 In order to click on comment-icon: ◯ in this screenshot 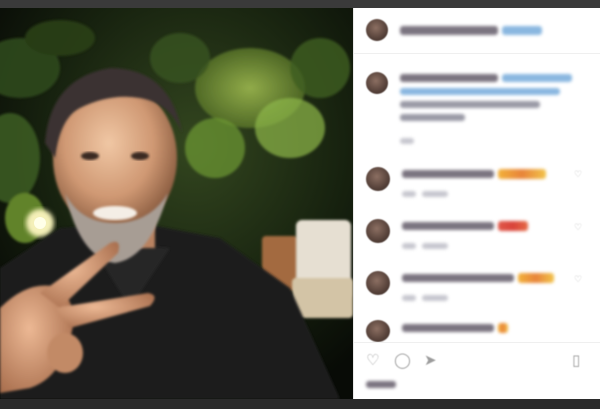, I will do `click(402, 360)`.